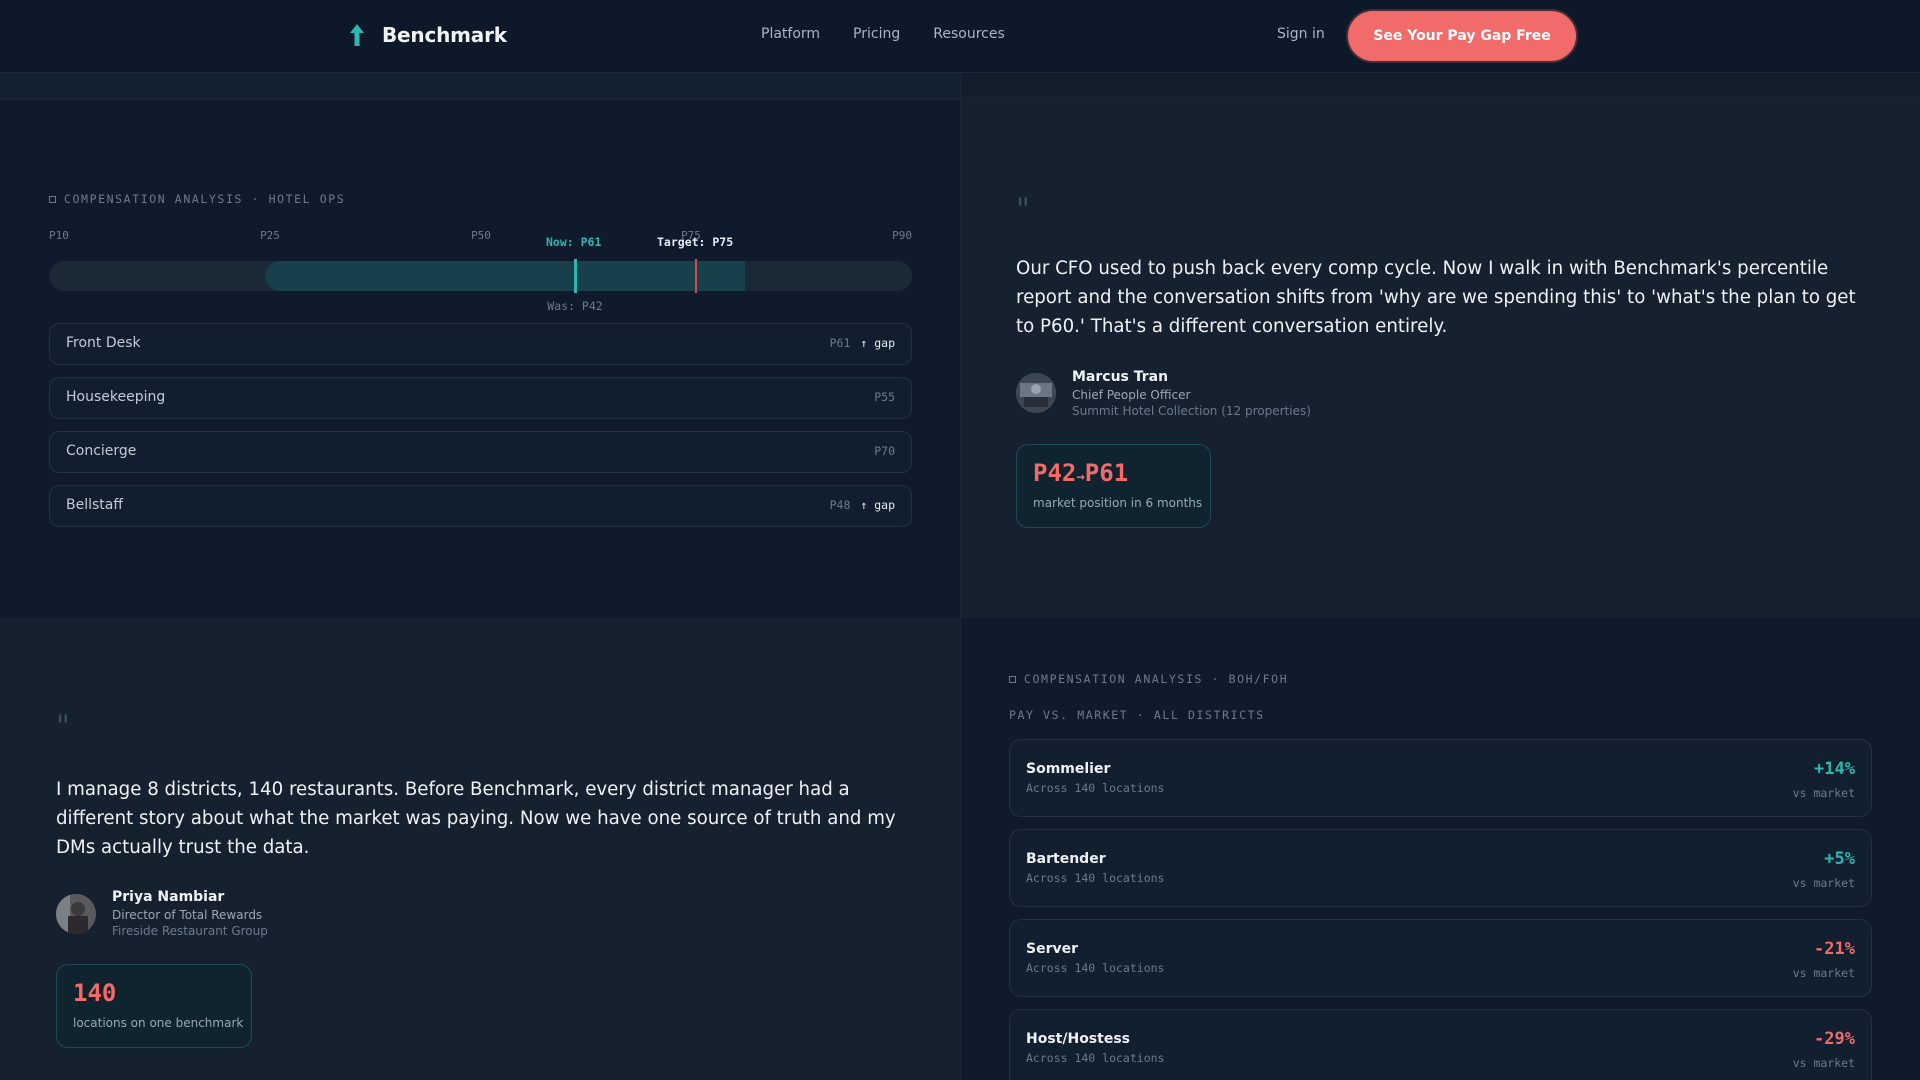 The height and width of the screenshot is (1080, 1920). What do you see at coordinates (480, 398) in the screenshot?
I see `role-row: Housekeeping P55` at bounding box center [480, 398].